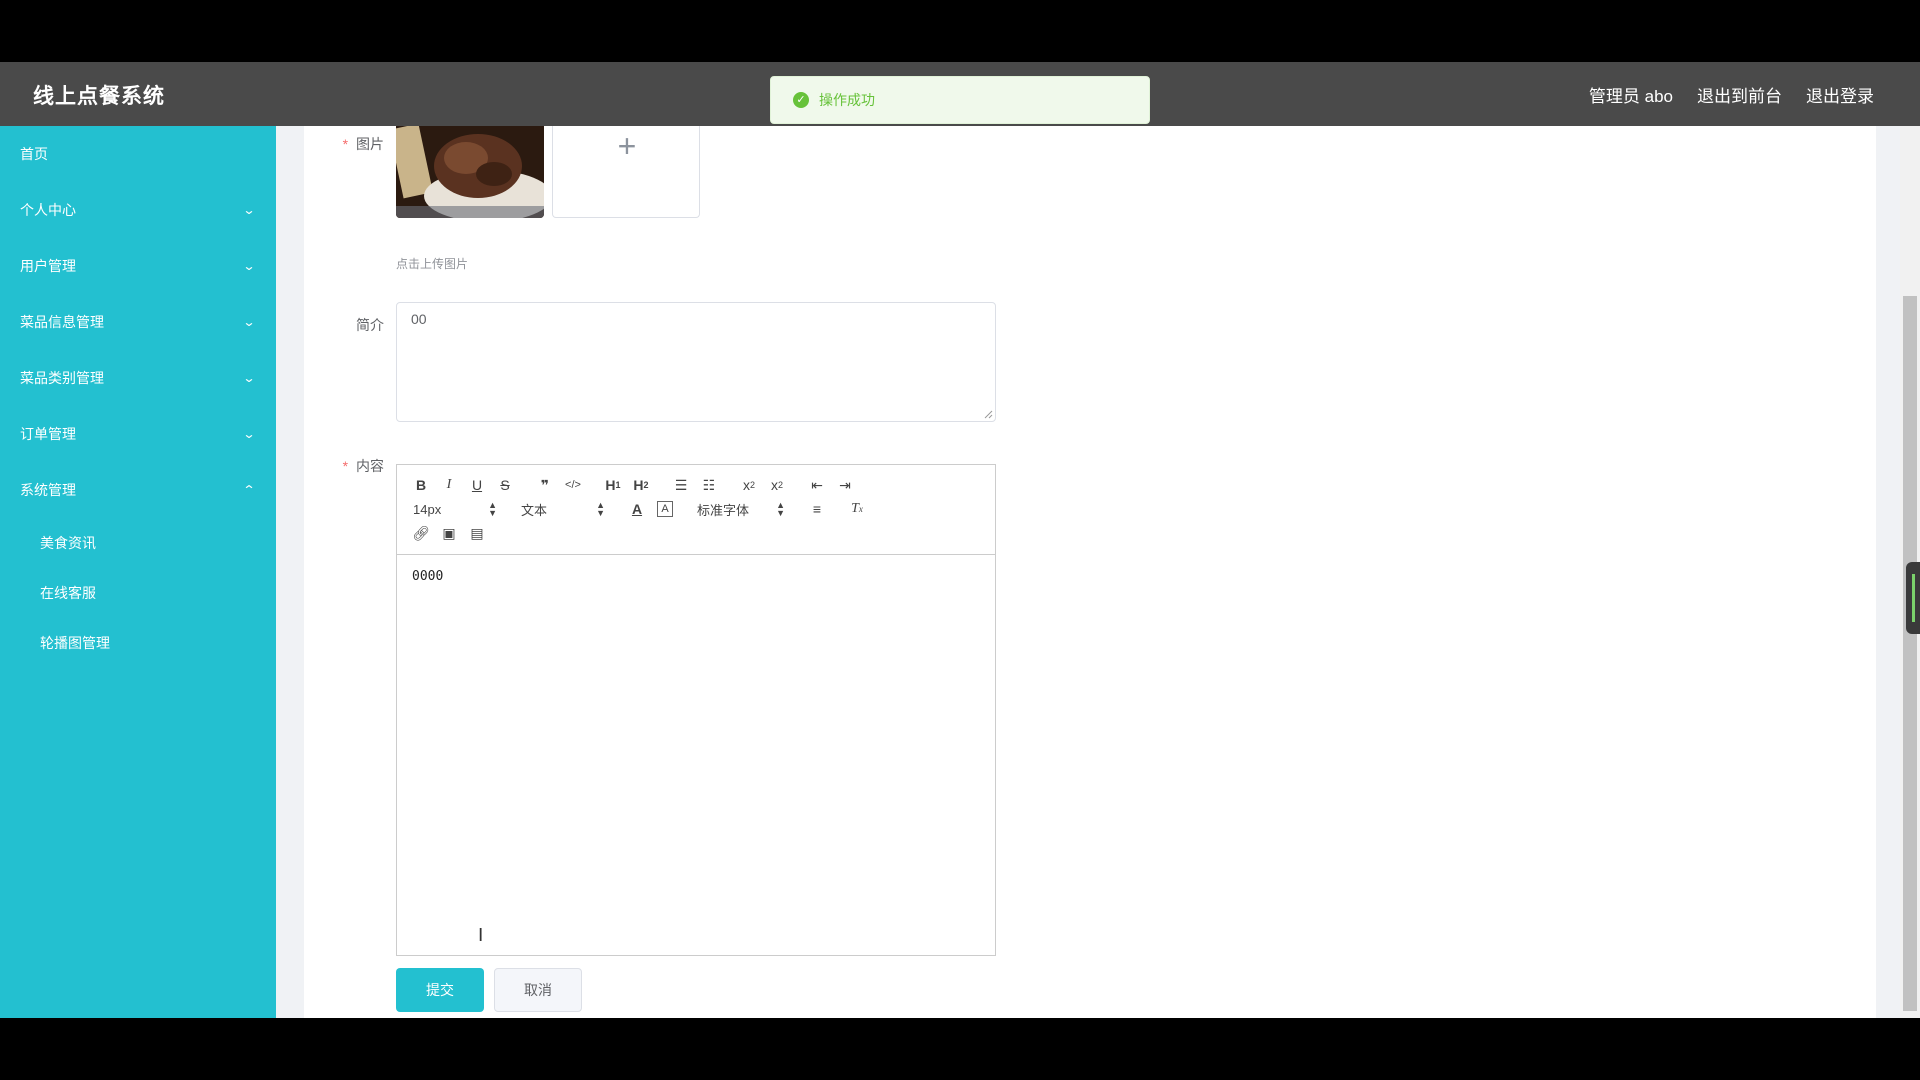 The height and width of the screenshot is (1080, 1920). I want to click on letterbox-bottom, so click(960, 1049).